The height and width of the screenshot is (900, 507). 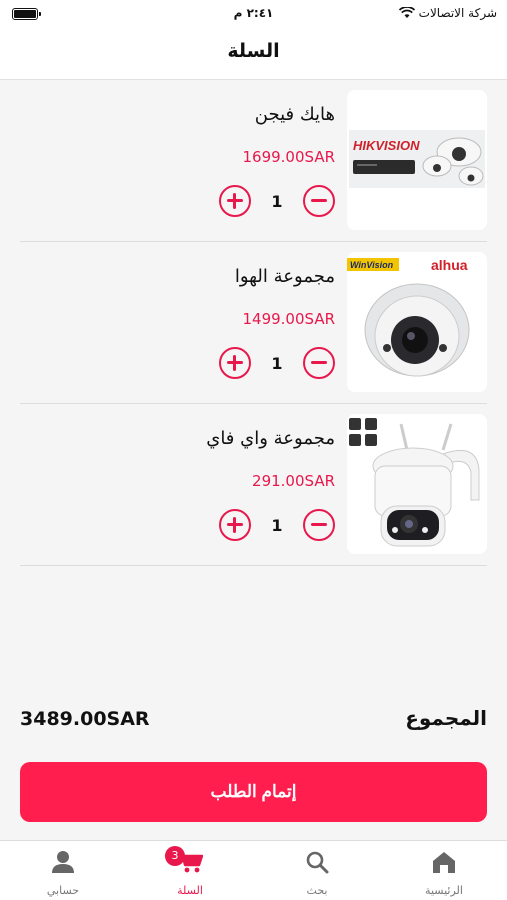 What do you see at coordinates (190, 890) in the screenshot?
I see `tab-label: السلة` at bounding box center [190, 890].